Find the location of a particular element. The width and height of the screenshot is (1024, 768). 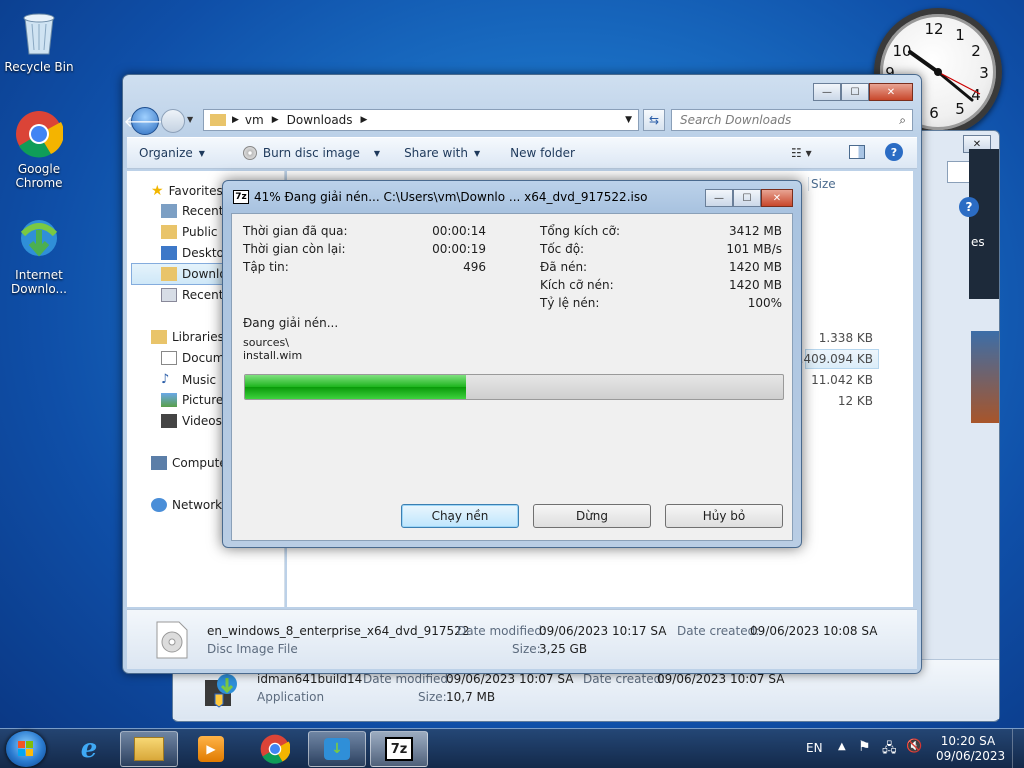

clock-date: 09/06/2023 is located at coordinates (971, 756).